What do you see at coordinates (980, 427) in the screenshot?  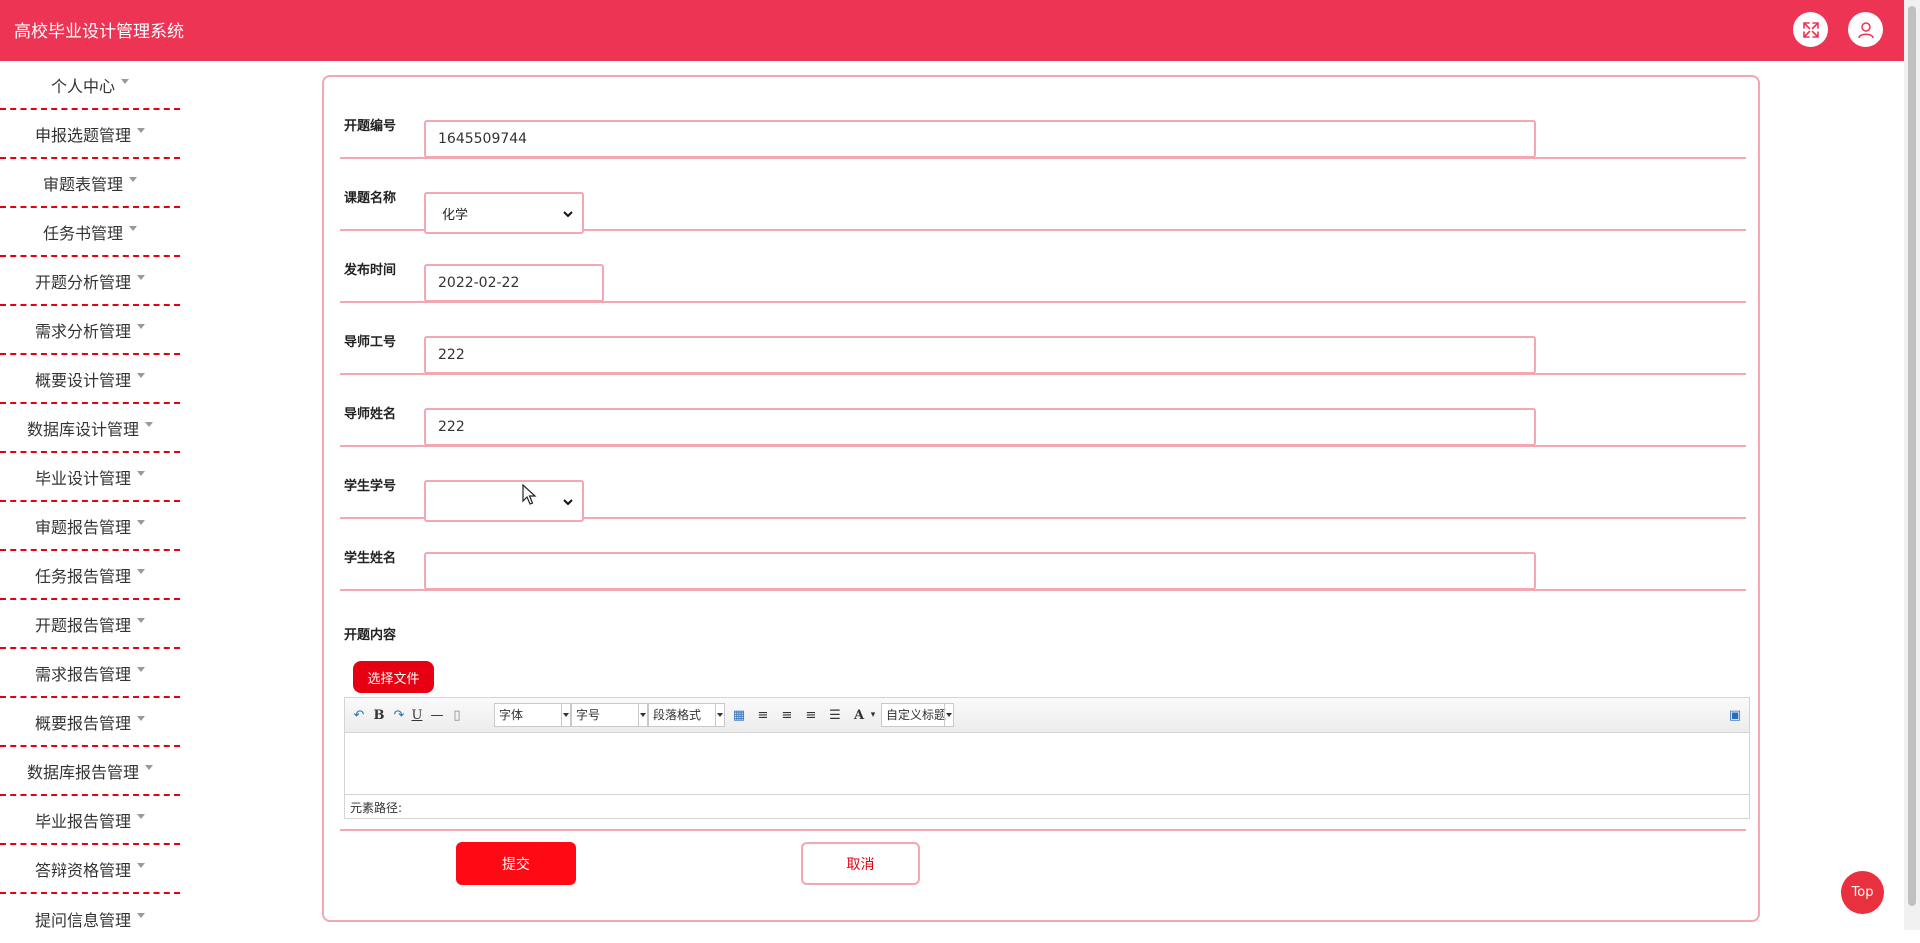 I see `tutor-name-input` at bounding box center [980, 427].